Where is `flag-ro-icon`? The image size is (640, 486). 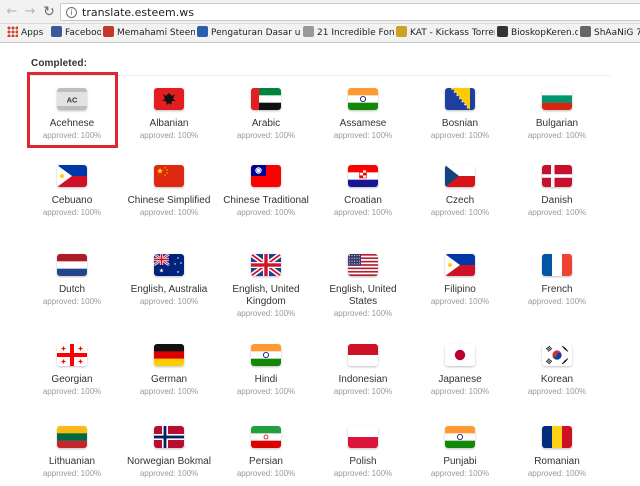 flag-ro-icon is located at coordinates (557, 437).